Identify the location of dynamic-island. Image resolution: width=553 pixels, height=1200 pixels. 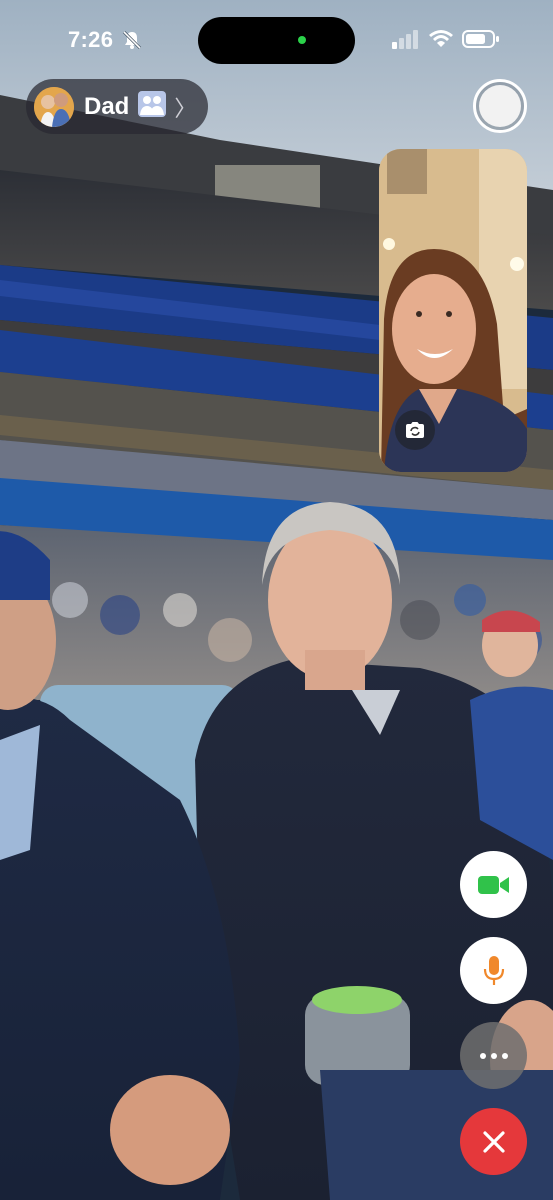
(276, 40).